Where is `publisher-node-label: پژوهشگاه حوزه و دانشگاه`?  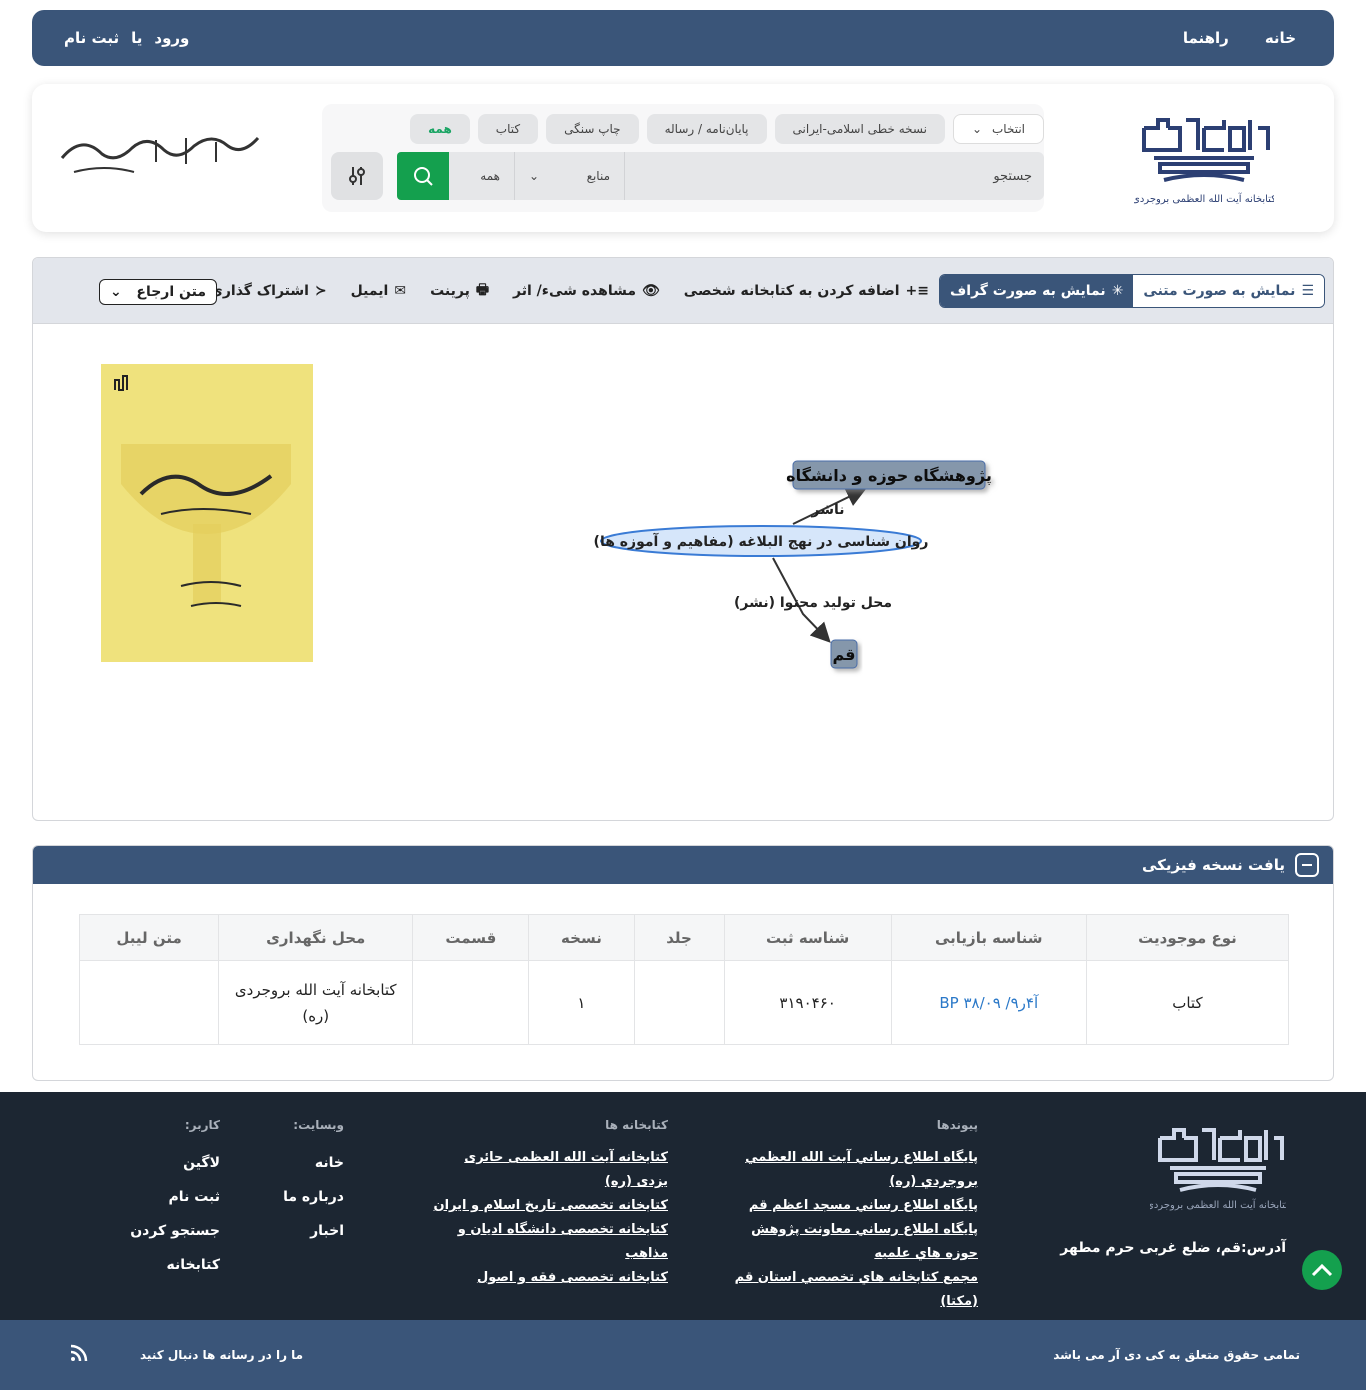 publisher-node-label: پژوهشگاه حوزه و دانشگاه is located at coordinates (889, 476).